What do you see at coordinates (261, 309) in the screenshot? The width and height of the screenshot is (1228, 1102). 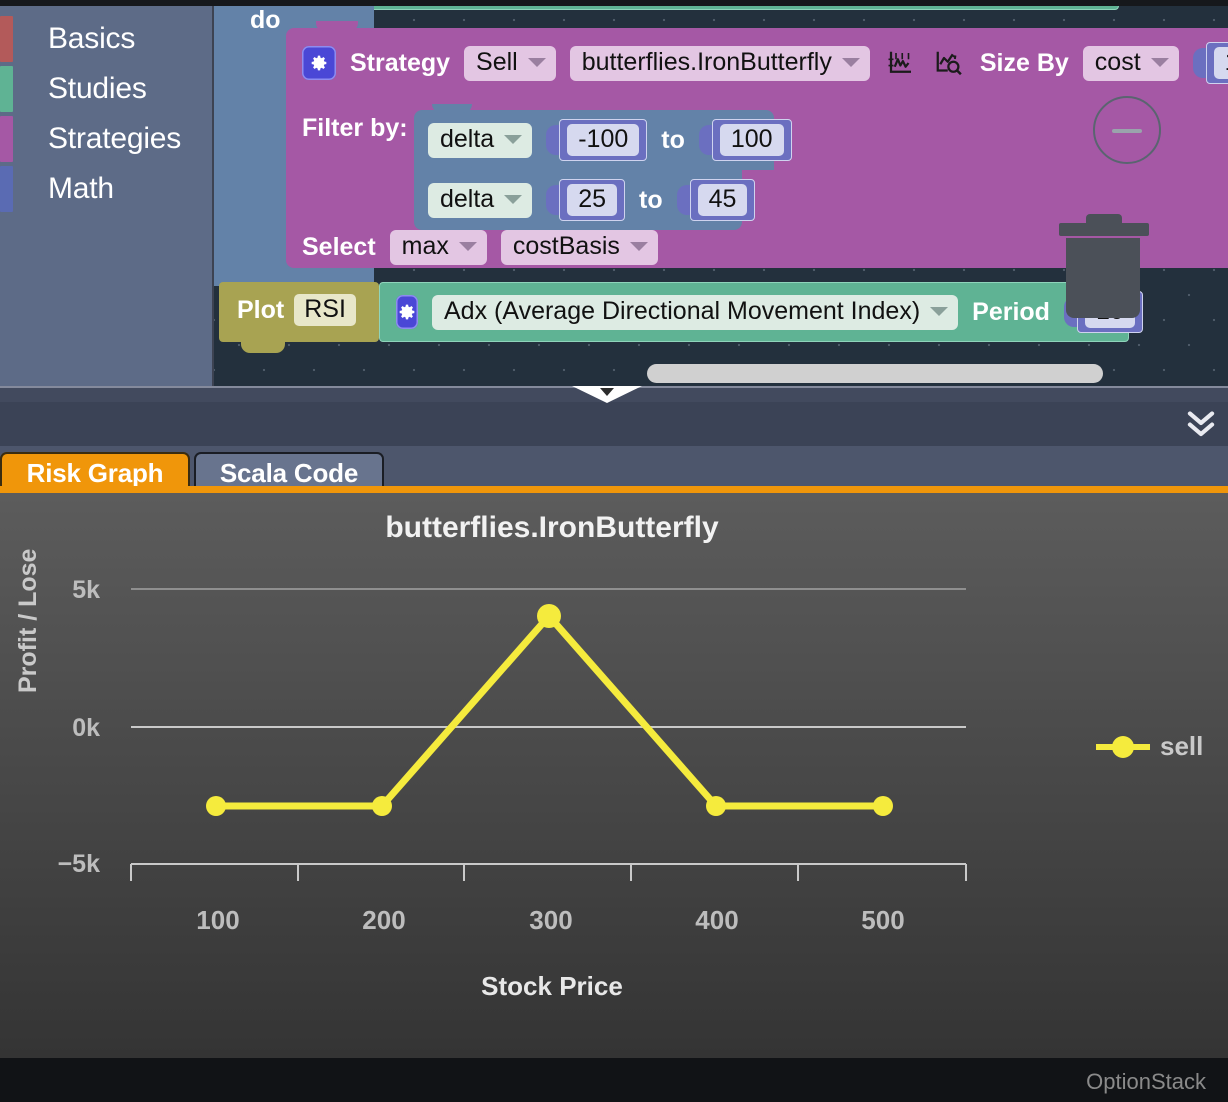 I see `plot-label: Plot` at bounding box center [261, 309].